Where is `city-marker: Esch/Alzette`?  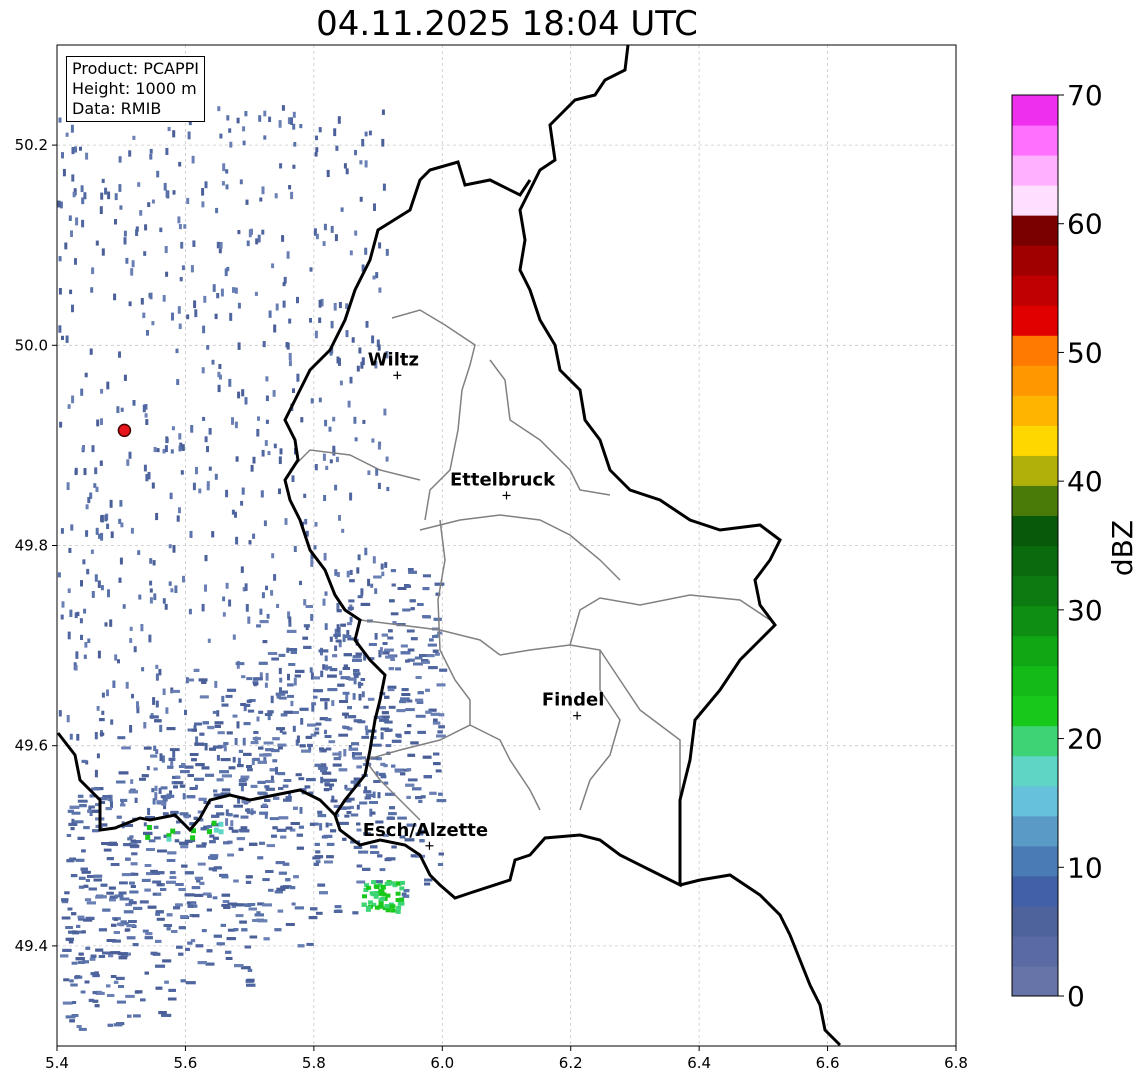 city-marker: Esch/Alzette is located at coordinates (425, 835).